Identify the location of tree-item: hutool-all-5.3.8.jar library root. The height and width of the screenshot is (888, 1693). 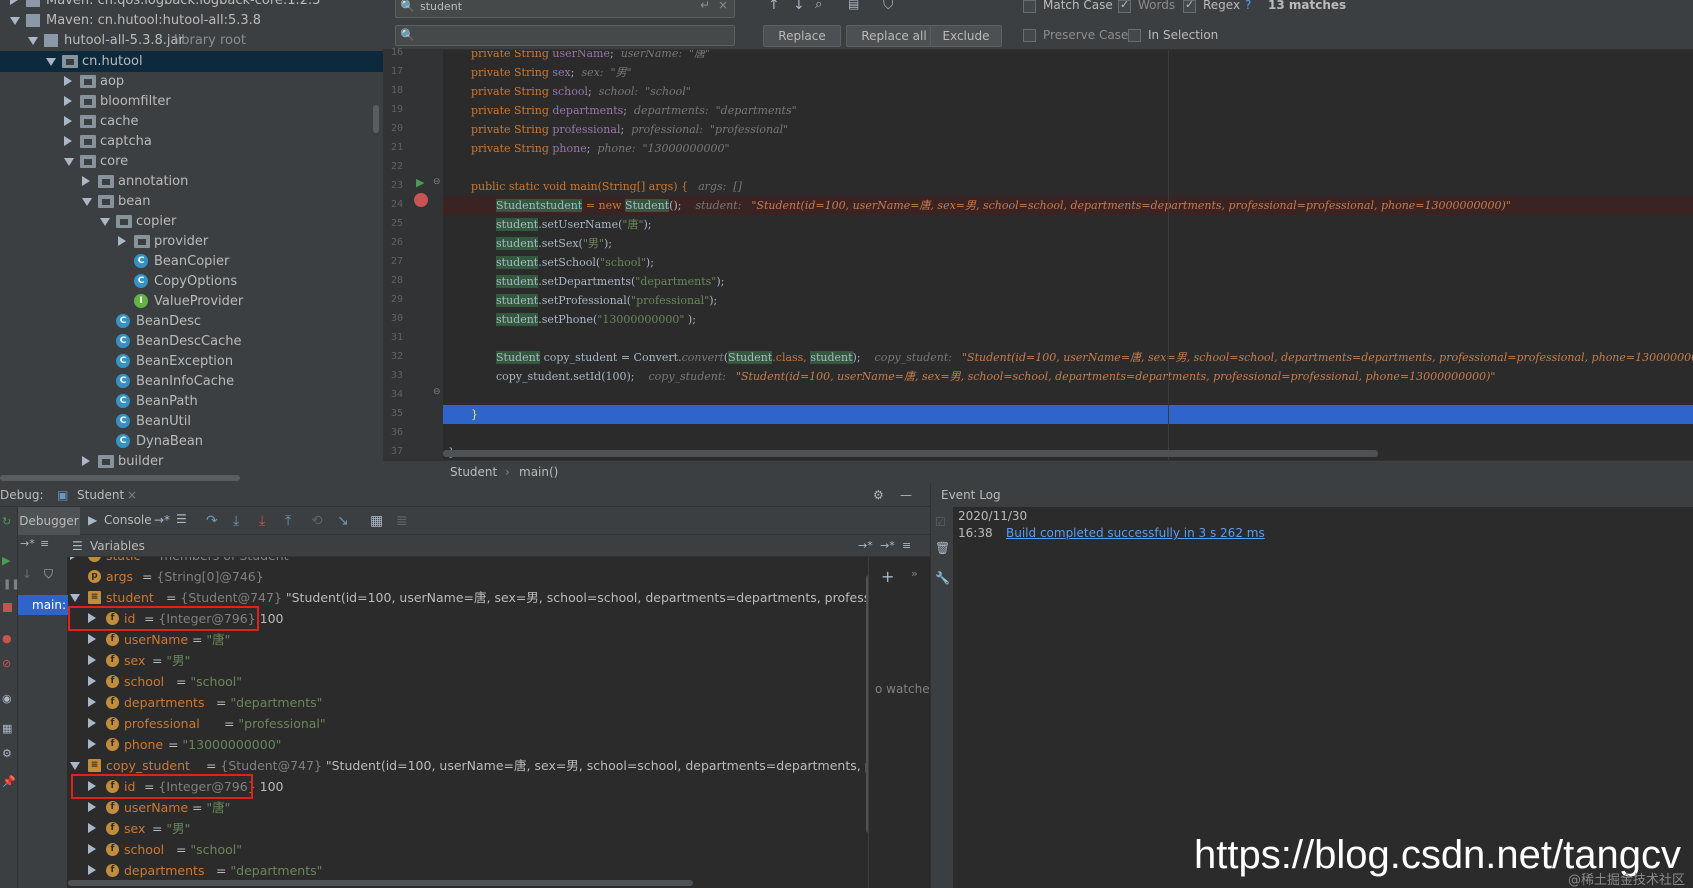
(191, 40).